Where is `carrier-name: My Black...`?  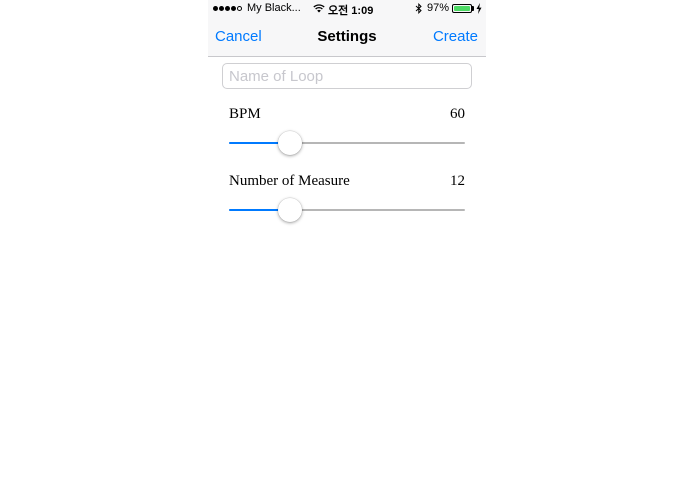
carrier-name: My Black... is located at coordinates (274, 8).